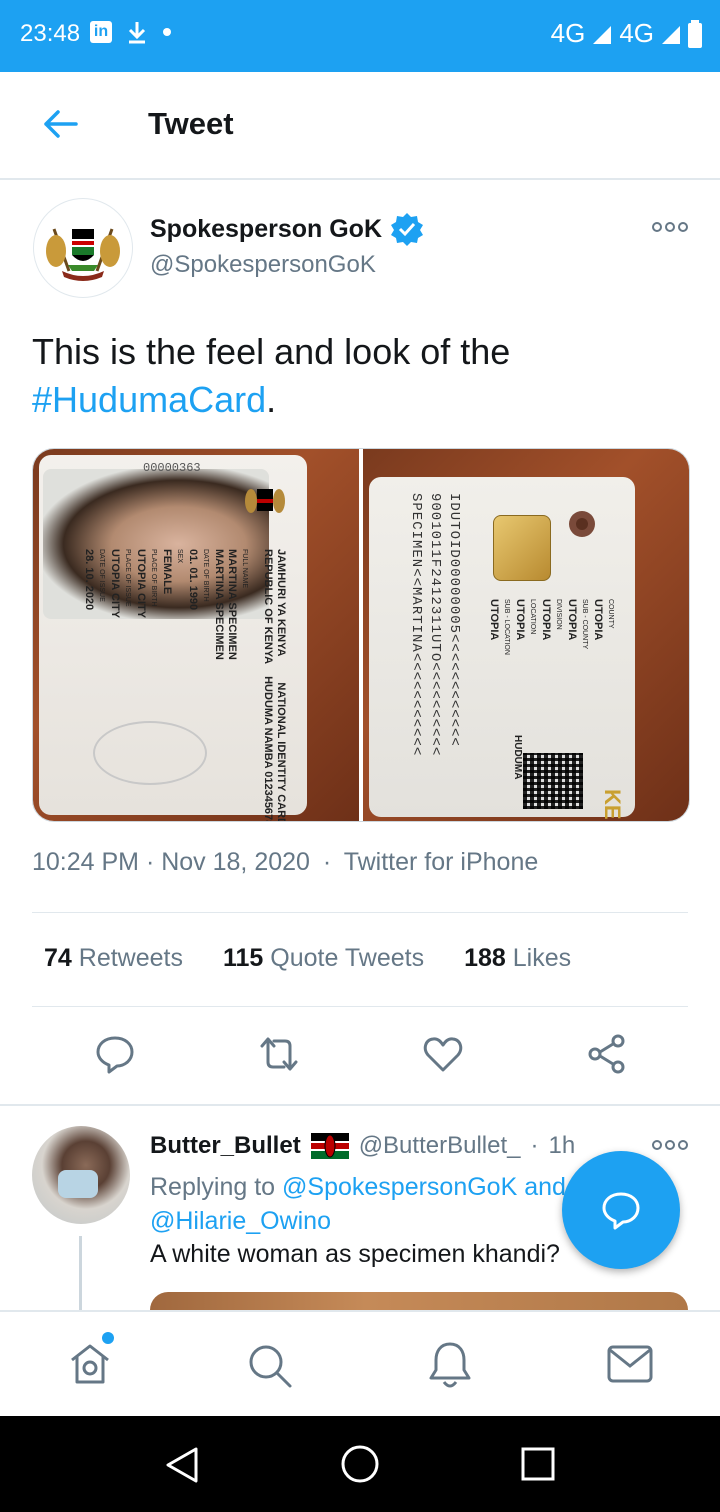 This screenshot has width=720, height=1512. I want to click on notifications-icon, so click(450, 1365).